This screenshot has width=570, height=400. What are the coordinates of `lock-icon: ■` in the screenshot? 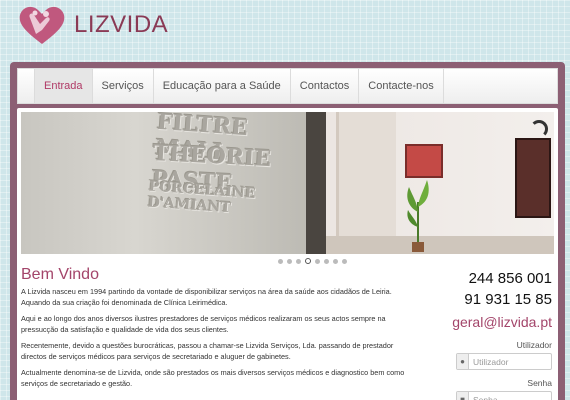 It's located at (463, 396).